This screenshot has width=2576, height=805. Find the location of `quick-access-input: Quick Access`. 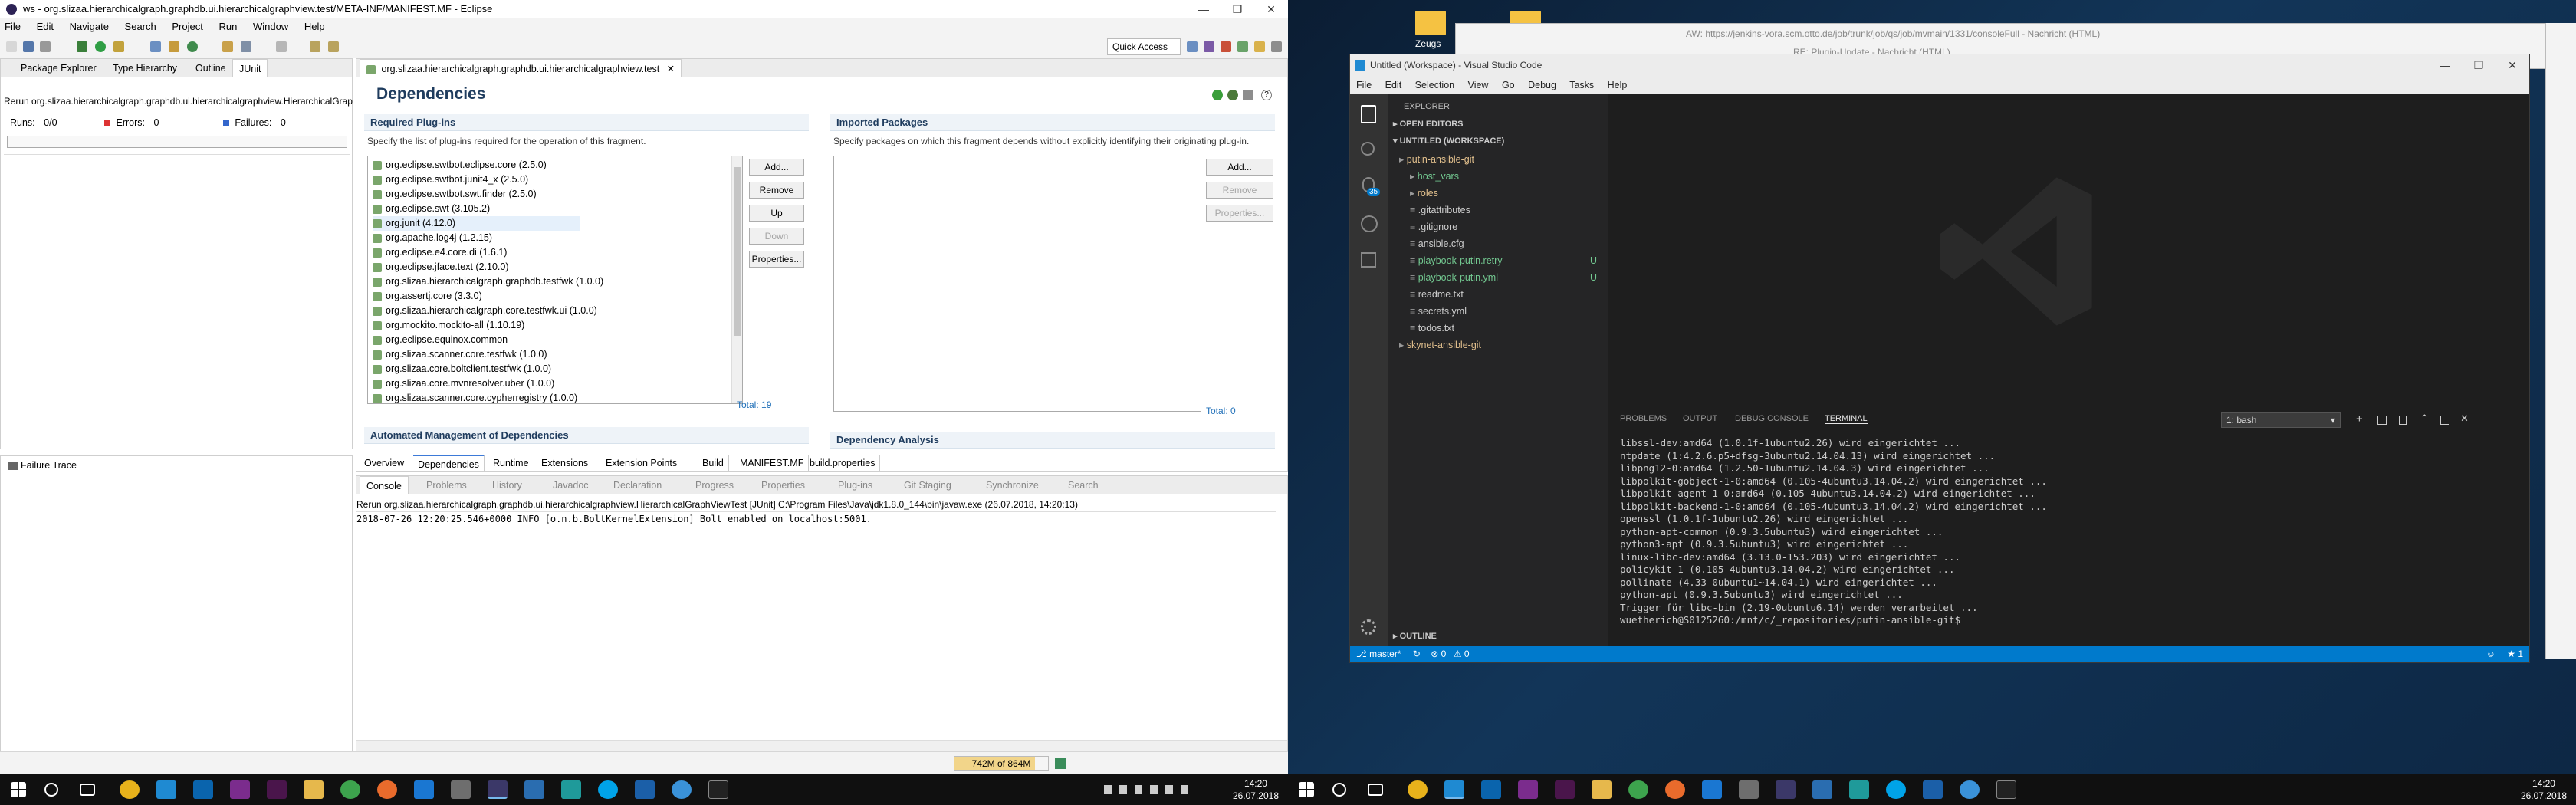

quick-access-input: Quick Access is located at coordinates (1144, 46).